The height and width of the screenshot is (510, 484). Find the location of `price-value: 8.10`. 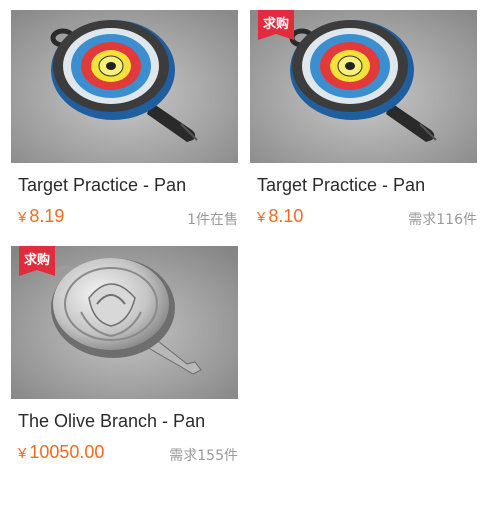

price-value: 8.10 is located at coordinates (286, 216).